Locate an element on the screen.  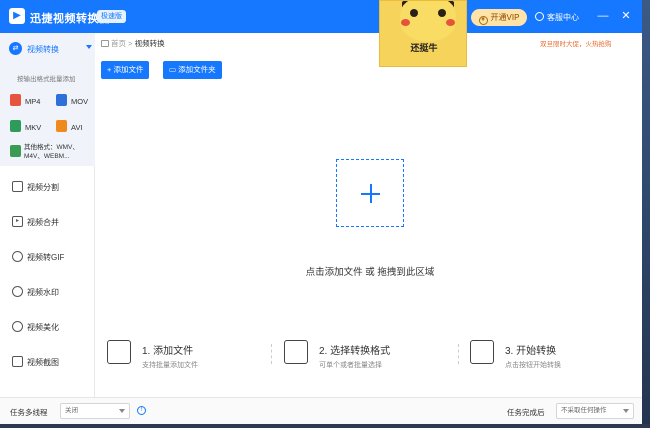
after-task-value: 不采取任何操作 is located at coordinates (584, 410).